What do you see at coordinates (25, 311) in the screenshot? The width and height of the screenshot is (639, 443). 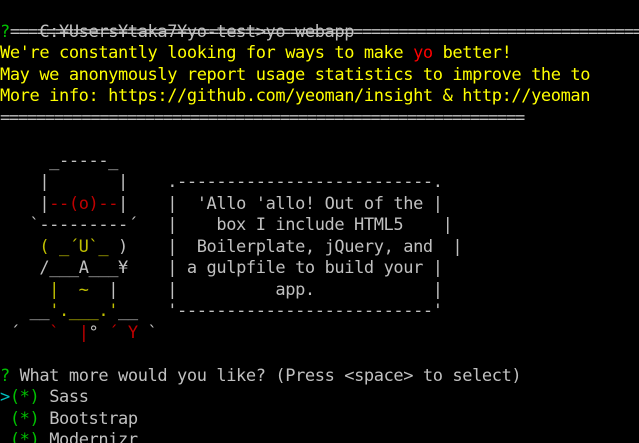 I see `yeoman-feet-left: __` at bounding box center [25, 311].